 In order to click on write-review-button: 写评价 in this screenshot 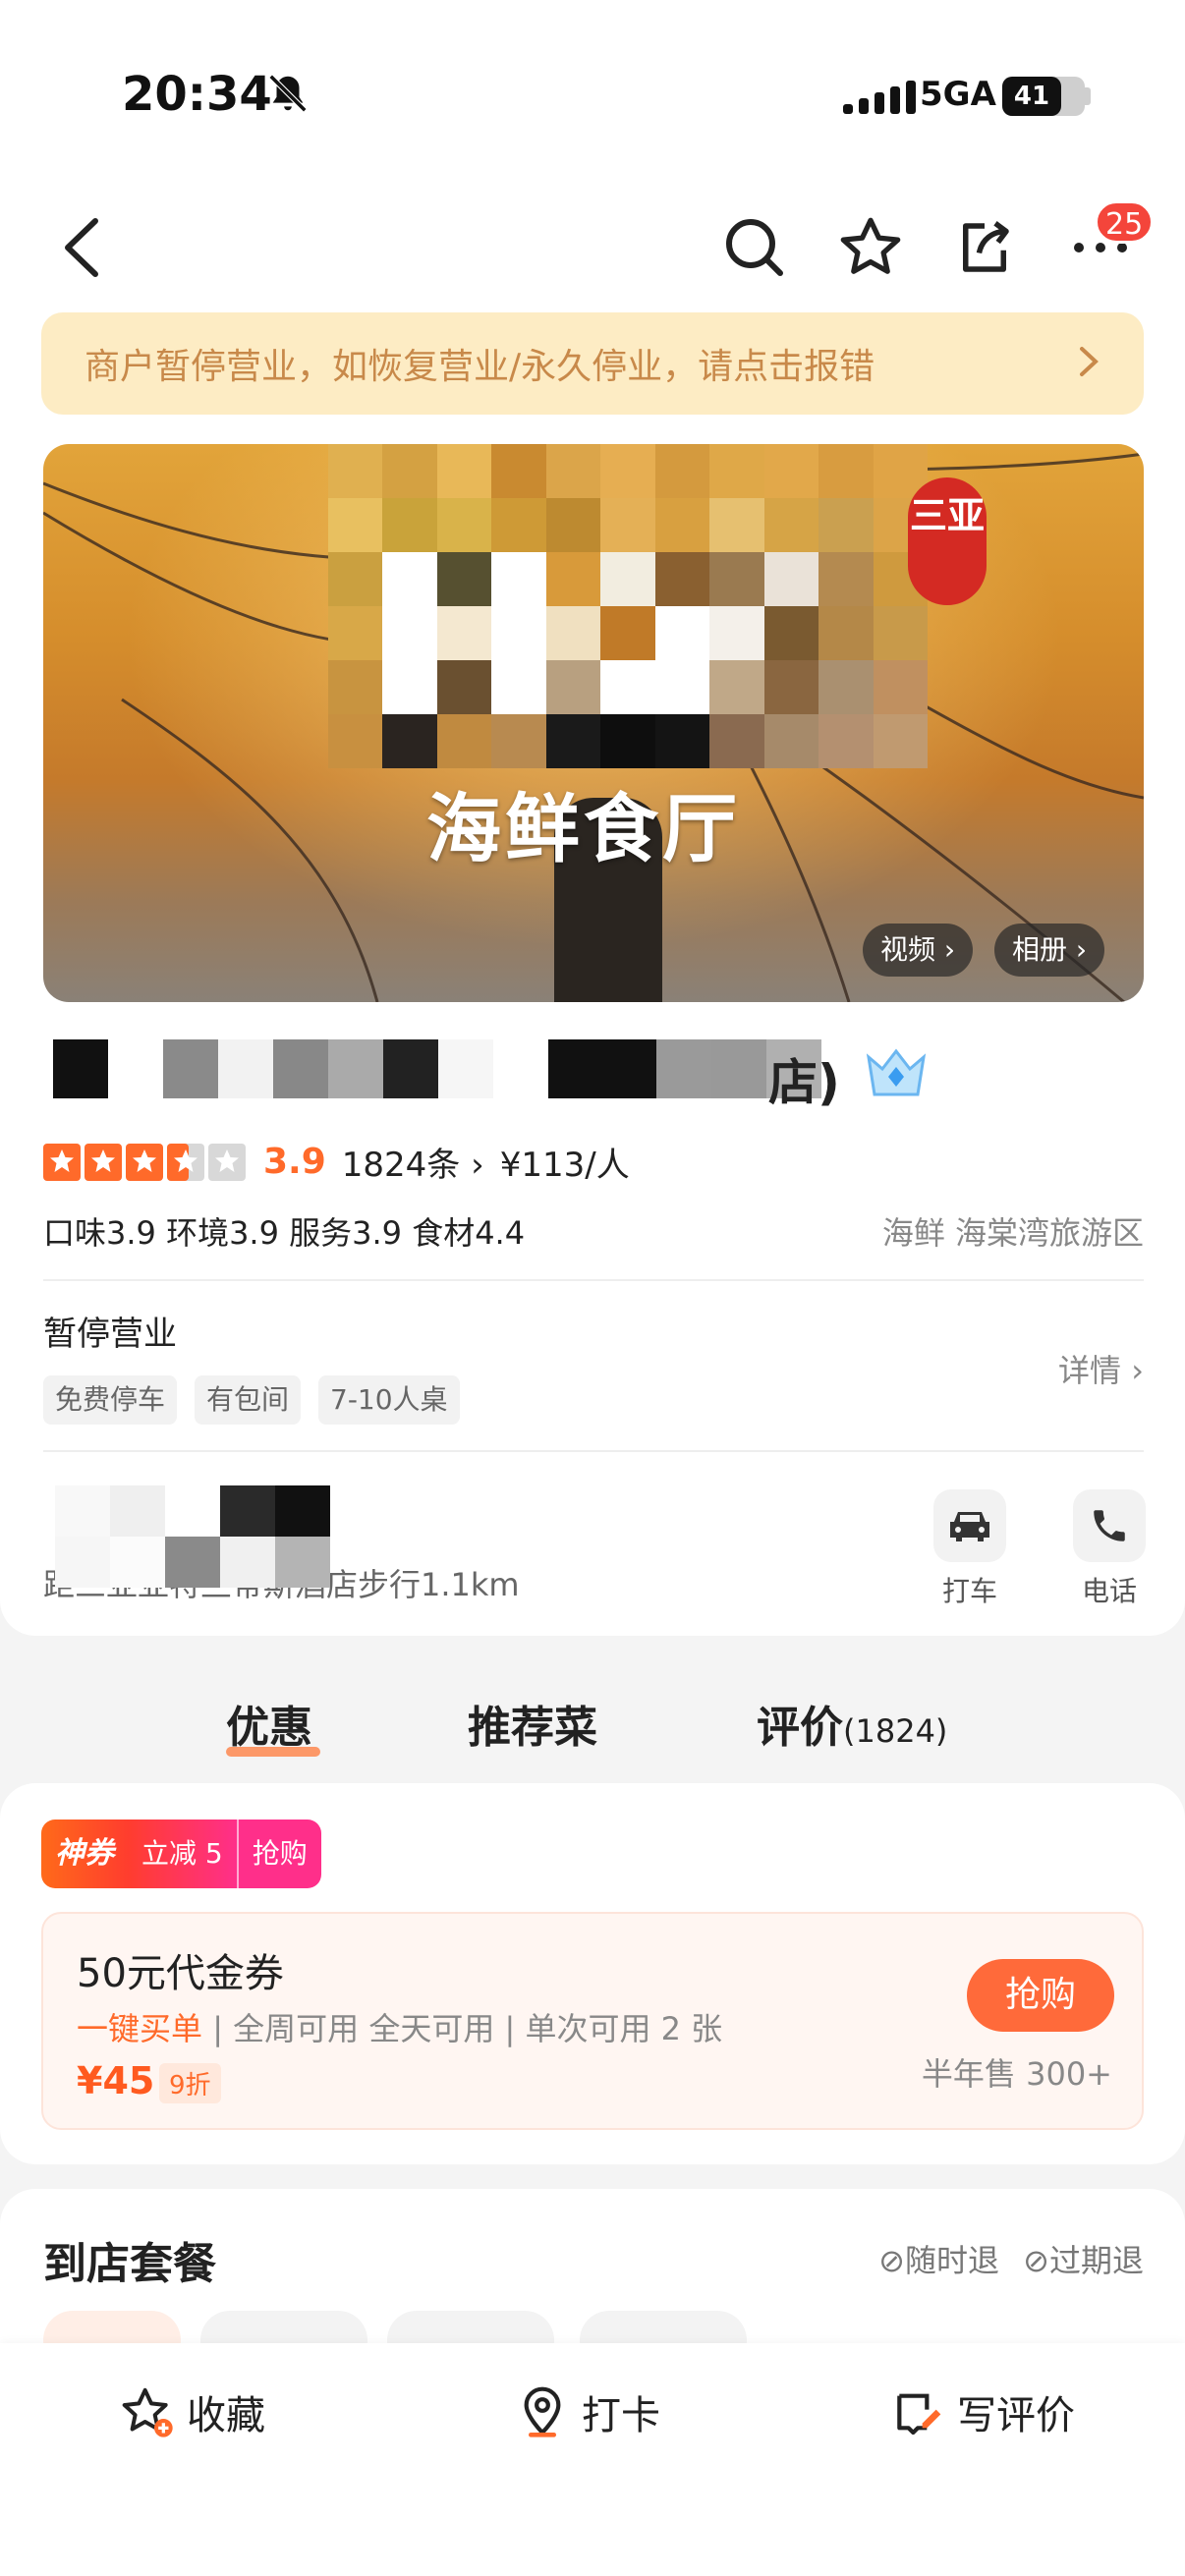, I will do `click(983, 2411)`.